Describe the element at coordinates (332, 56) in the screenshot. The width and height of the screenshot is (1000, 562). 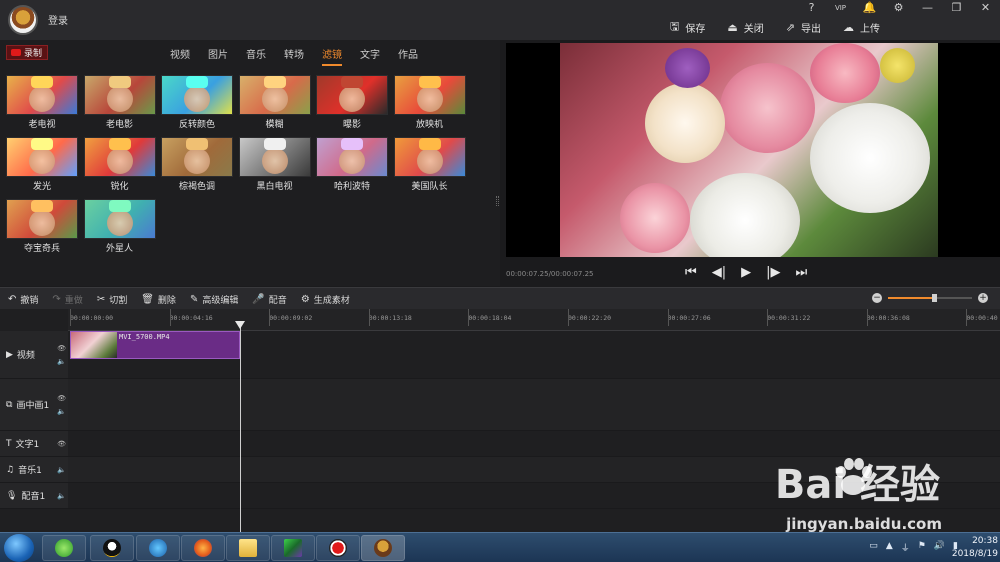
I see `tab-filters: 滤镜` at that location.